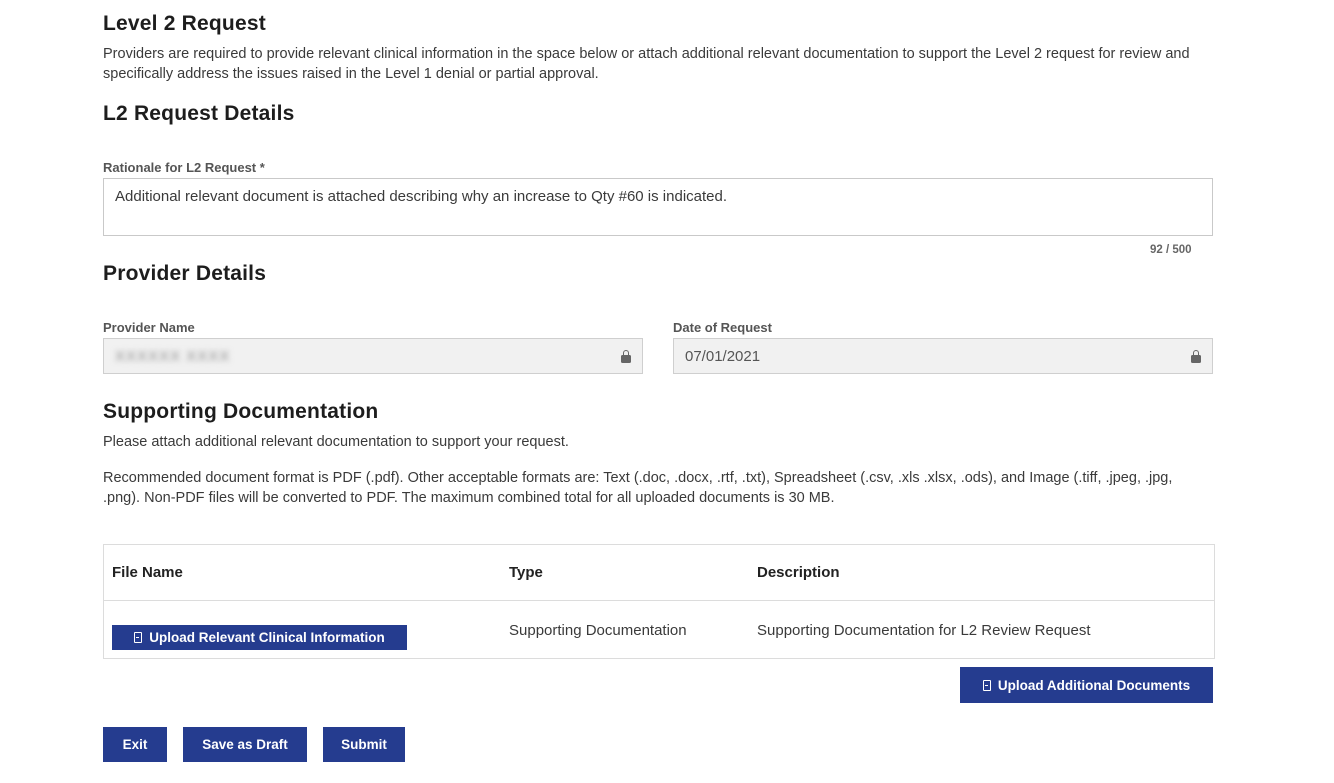  Describe the element at coordinates (981, 572) in the screenshot. I see `column-description: Description` at that location.